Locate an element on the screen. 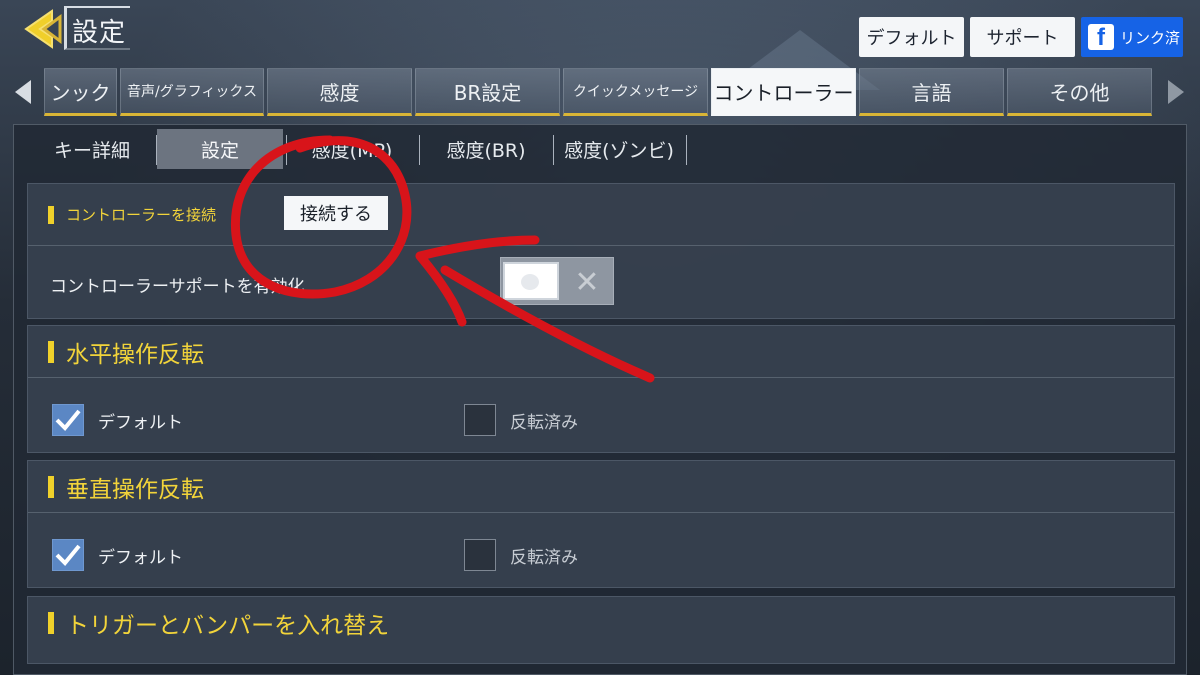 The image size is (1200, 675). vertical-invert-heading: 垂直操作反転 is located at coordinates (135, 489).